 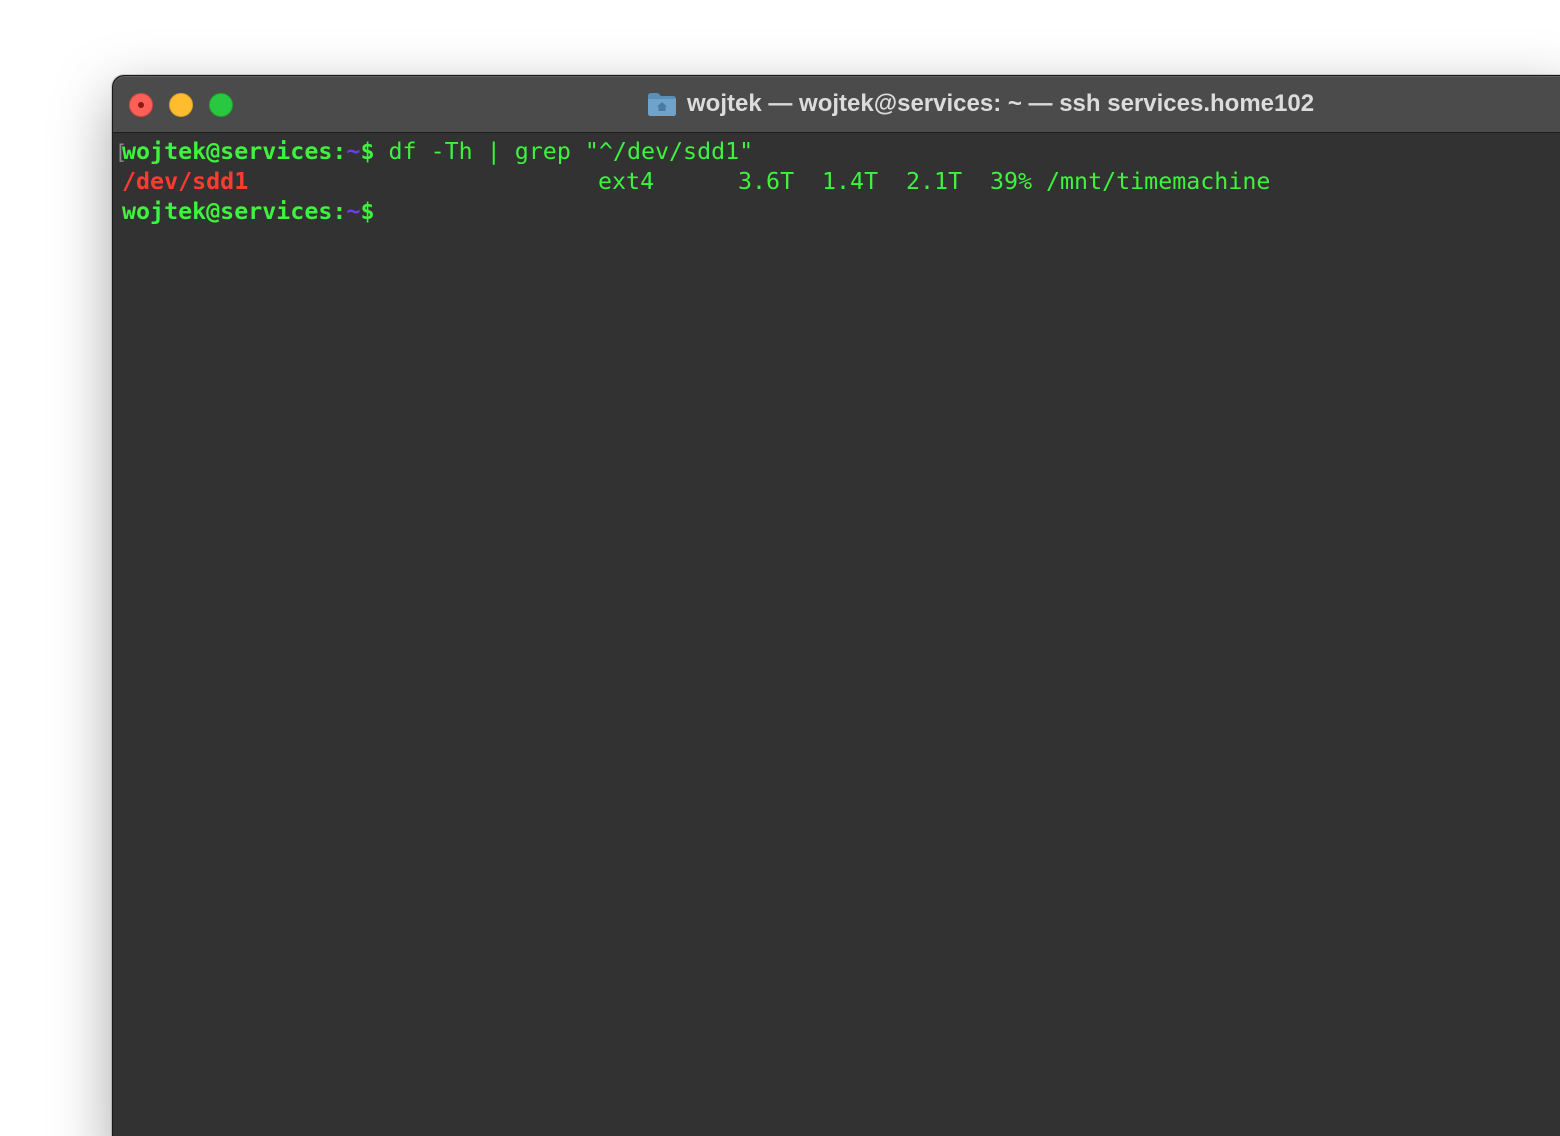 What do you see at coordinates (564, 151) in the screenshot?
I see `command-text: df -Th | grep "^/dev/sdd1"` at bounding box center [564, 151].